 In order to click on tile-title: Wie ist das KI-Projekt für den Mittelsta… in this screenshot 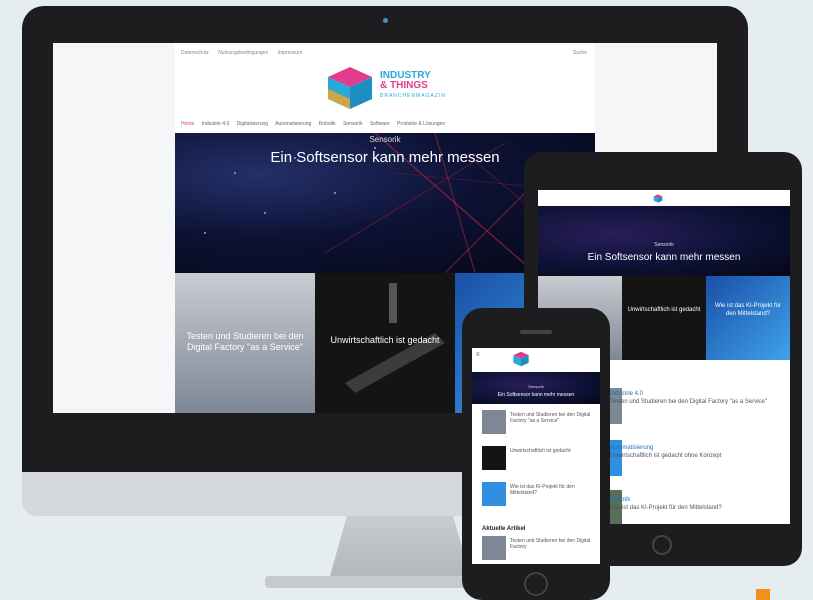, I will do `click(748, 310)`.